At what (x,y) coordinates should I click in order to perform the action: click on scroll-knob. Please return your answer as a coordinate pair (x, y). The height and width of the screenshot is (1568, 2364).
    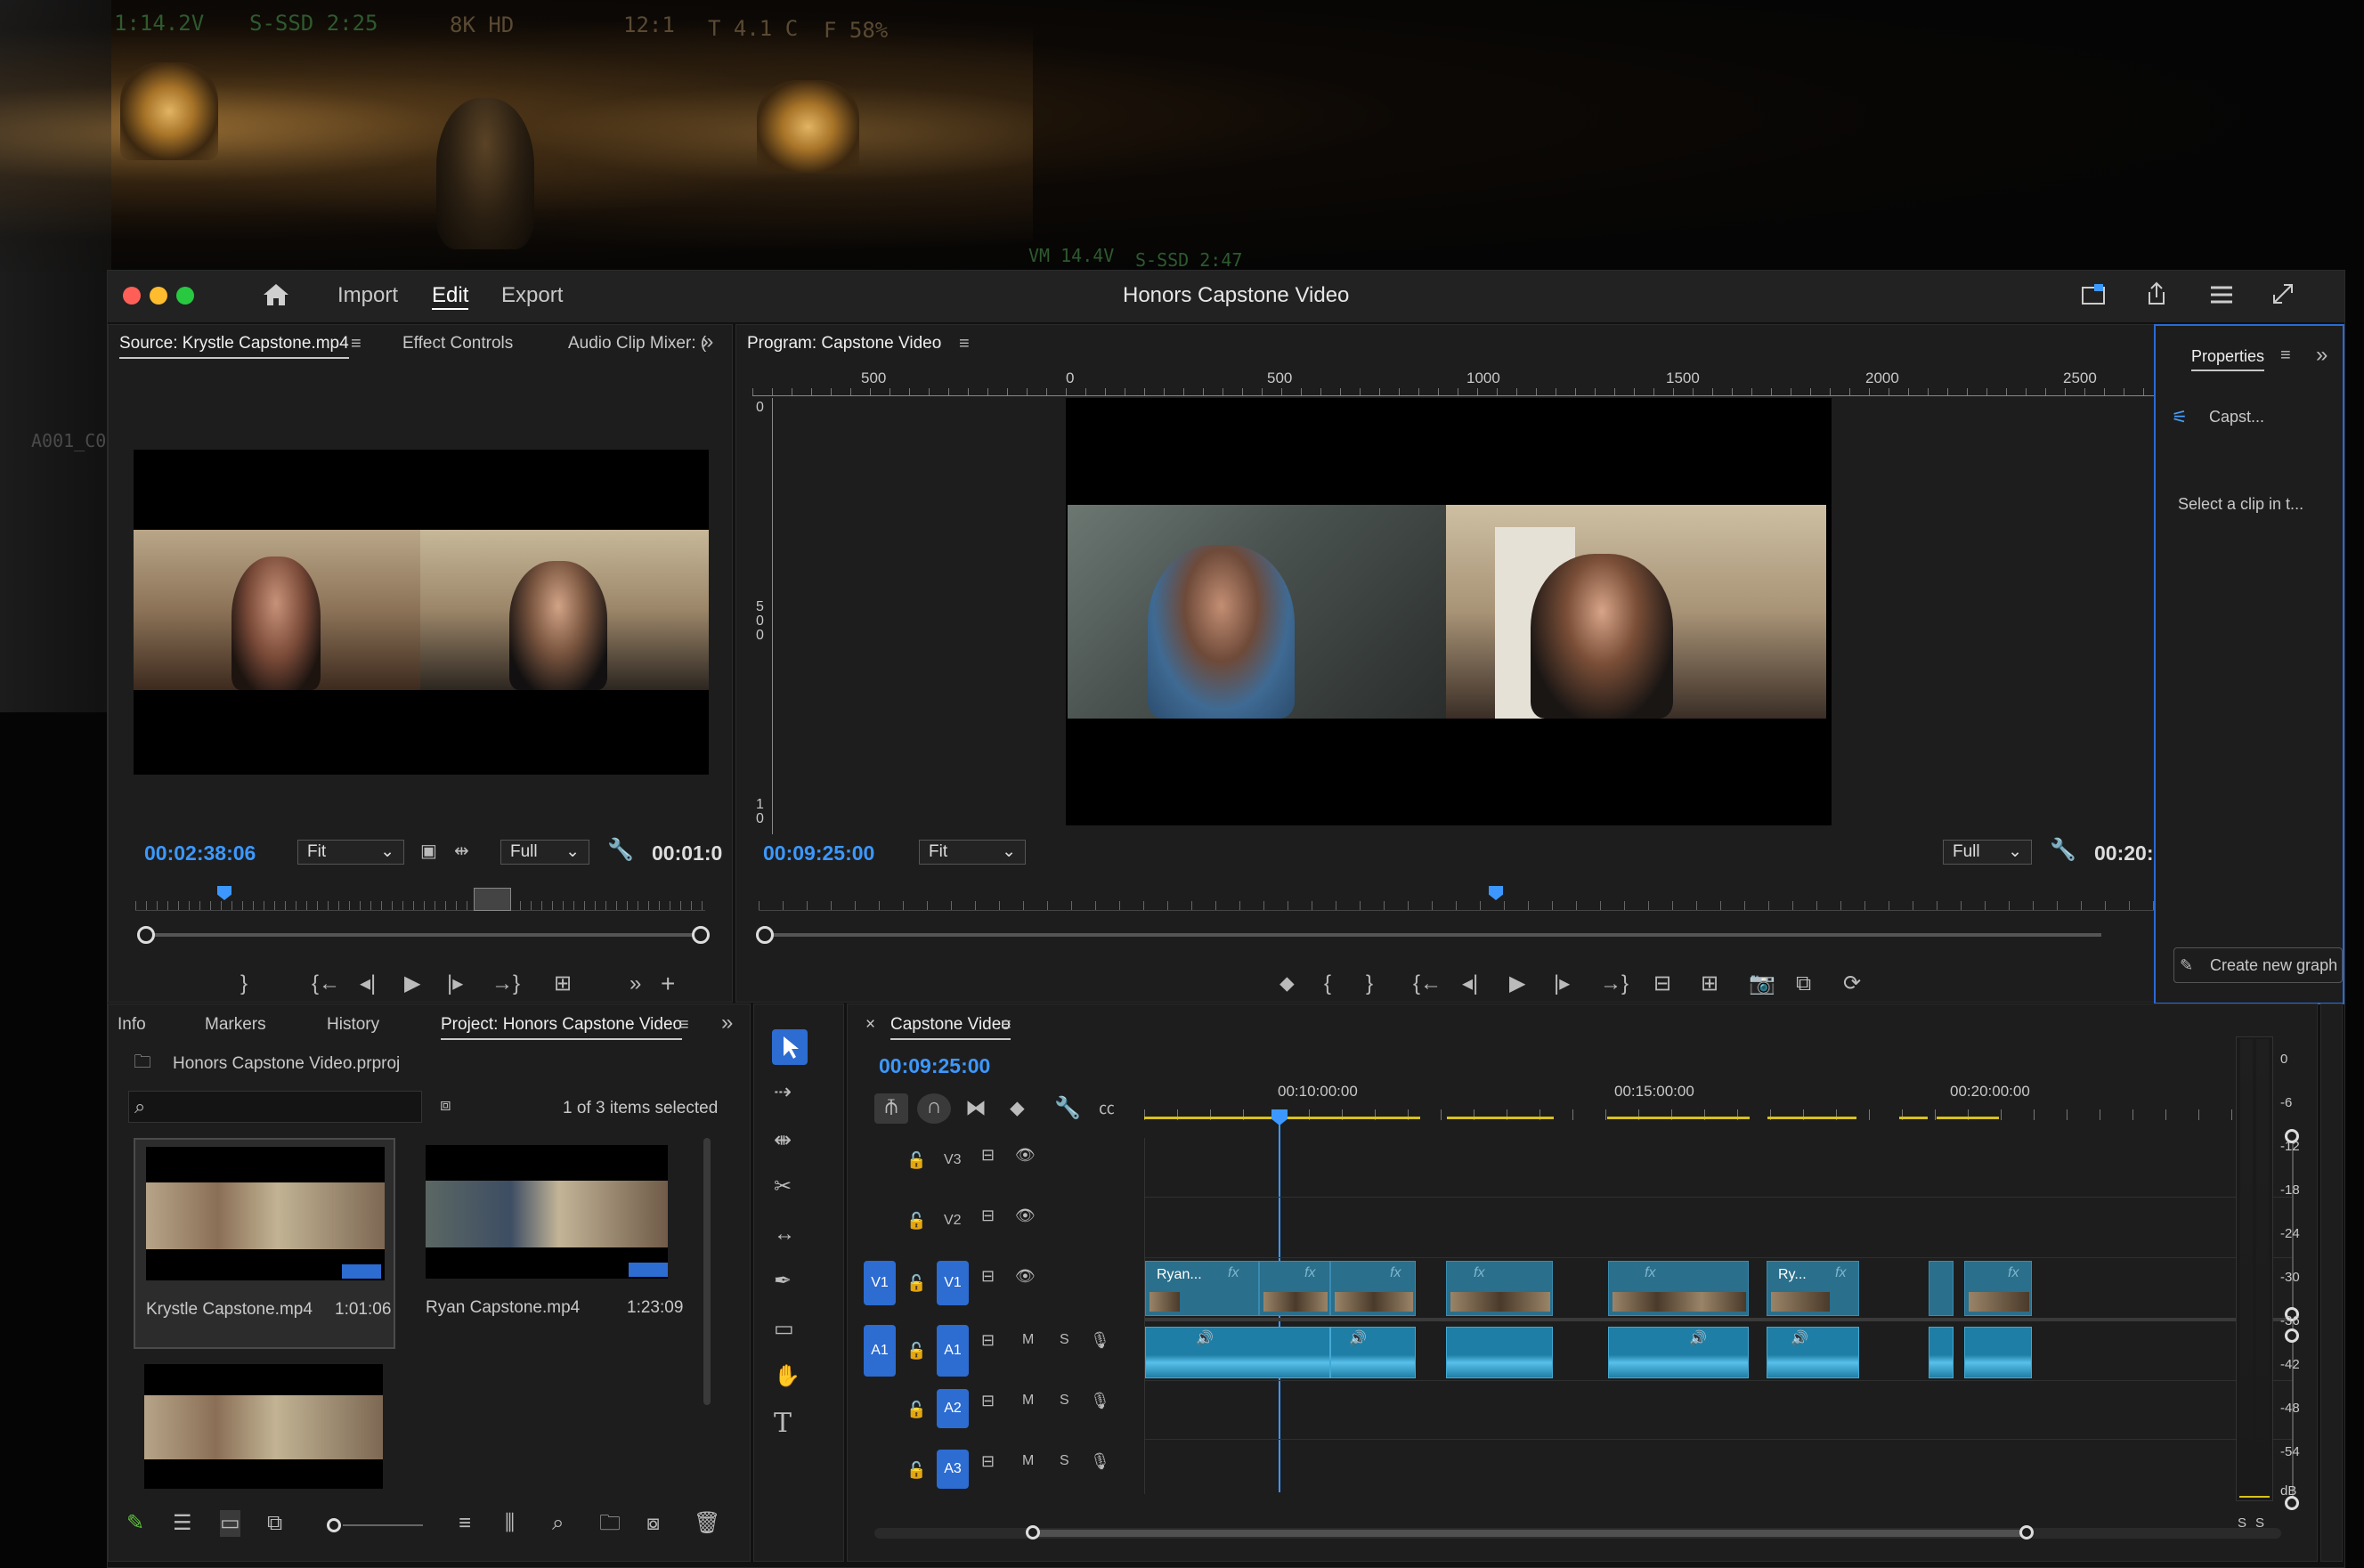
    Looking at the image, I should click on (2292, 1335).